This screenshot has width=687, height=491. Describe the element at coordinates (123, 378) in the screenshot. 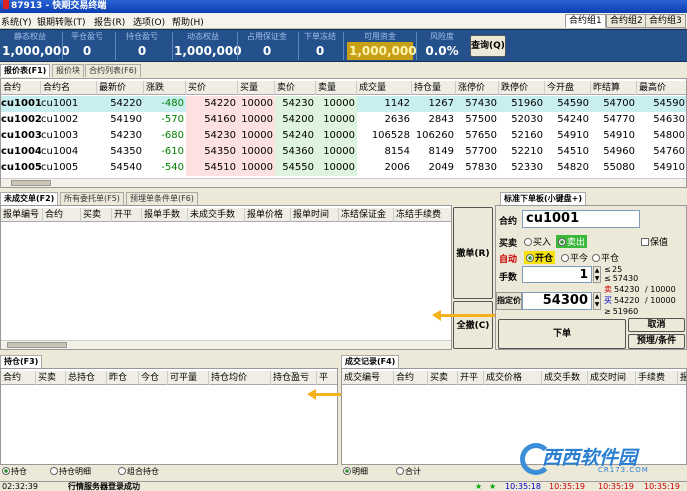

I see `positions-col-header: 昨仓` at that location.